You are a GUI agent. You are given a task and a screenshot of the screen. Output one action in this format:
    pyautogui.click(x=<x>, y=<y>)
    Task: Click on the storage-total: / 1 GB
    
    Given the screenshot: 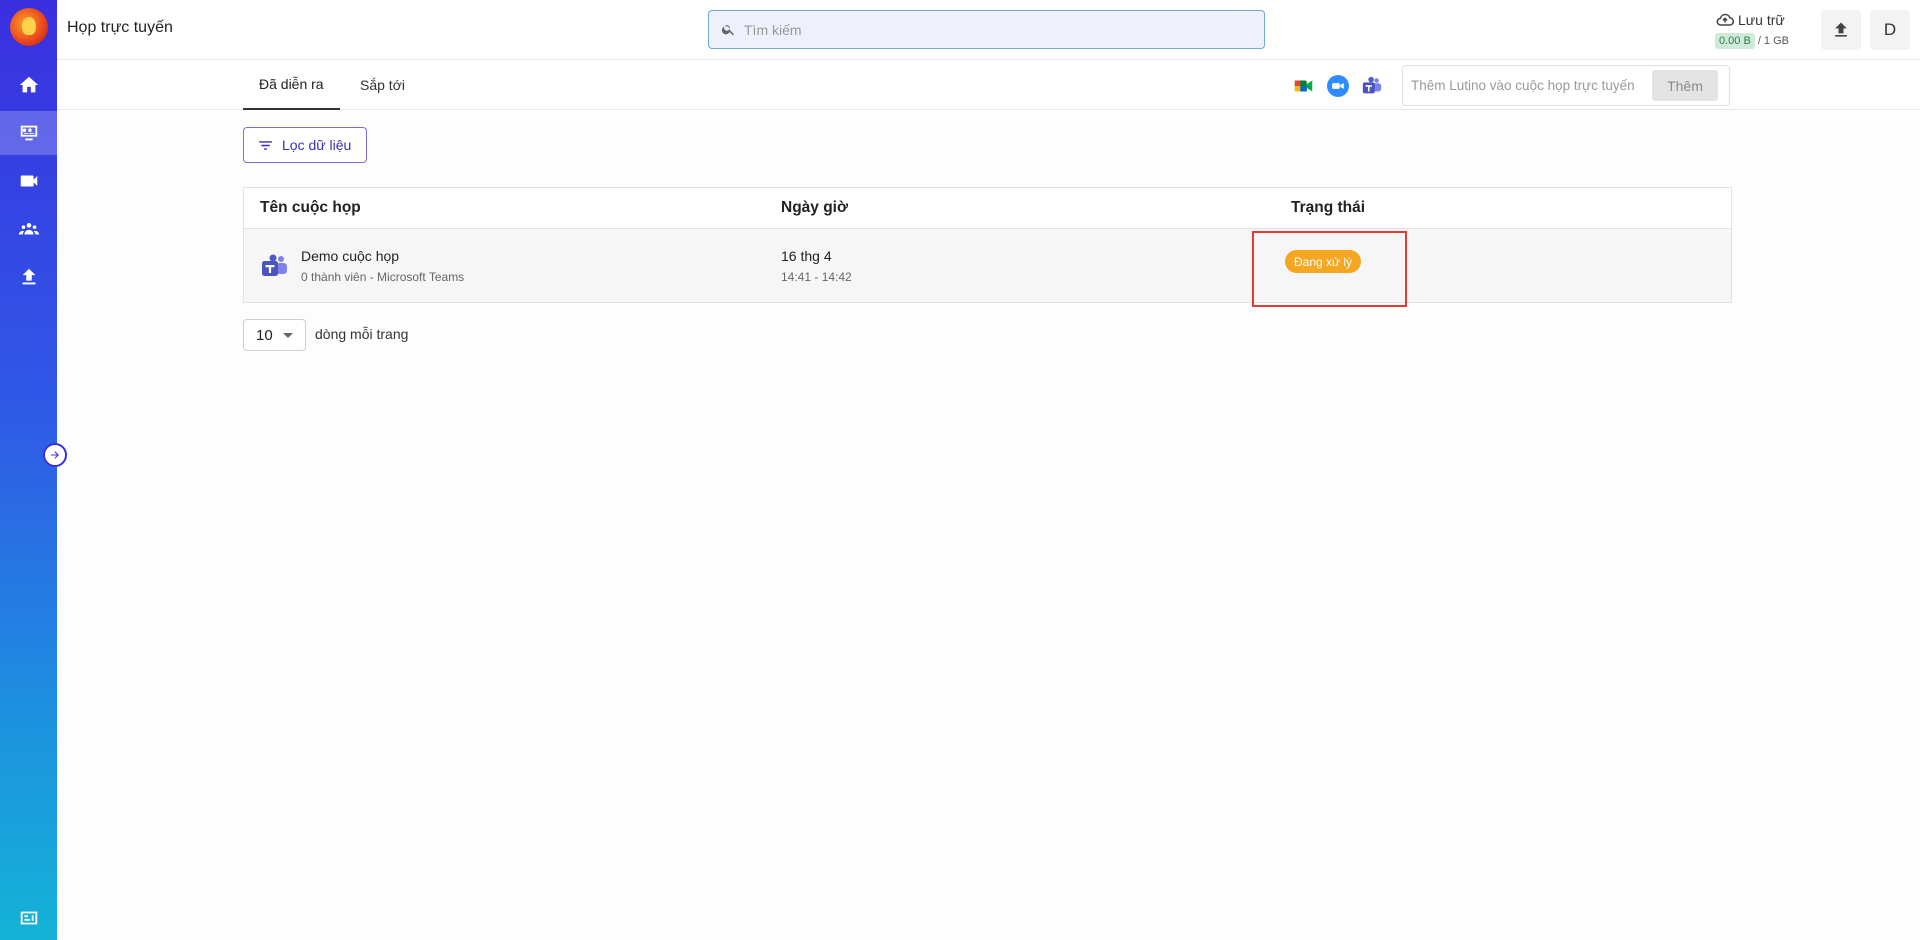 What is the action you would take?
    pyautogui.click(x=1773, y=41)
    